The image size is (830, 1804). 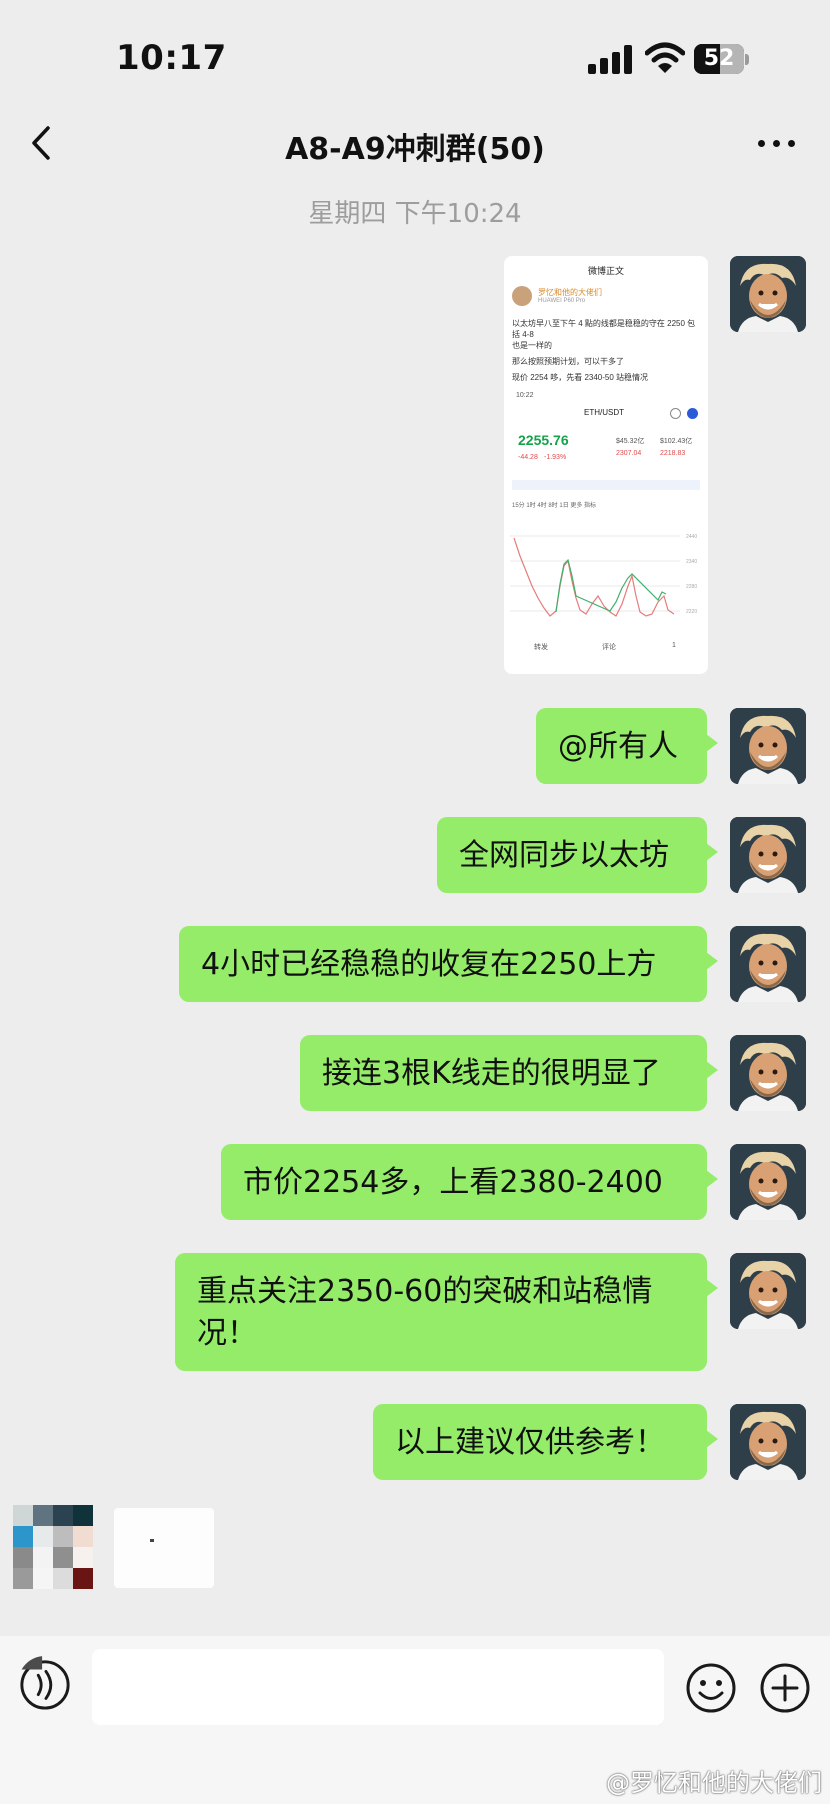 I want to click on screenshot-comment: 评论, so click(x=609, y=647).